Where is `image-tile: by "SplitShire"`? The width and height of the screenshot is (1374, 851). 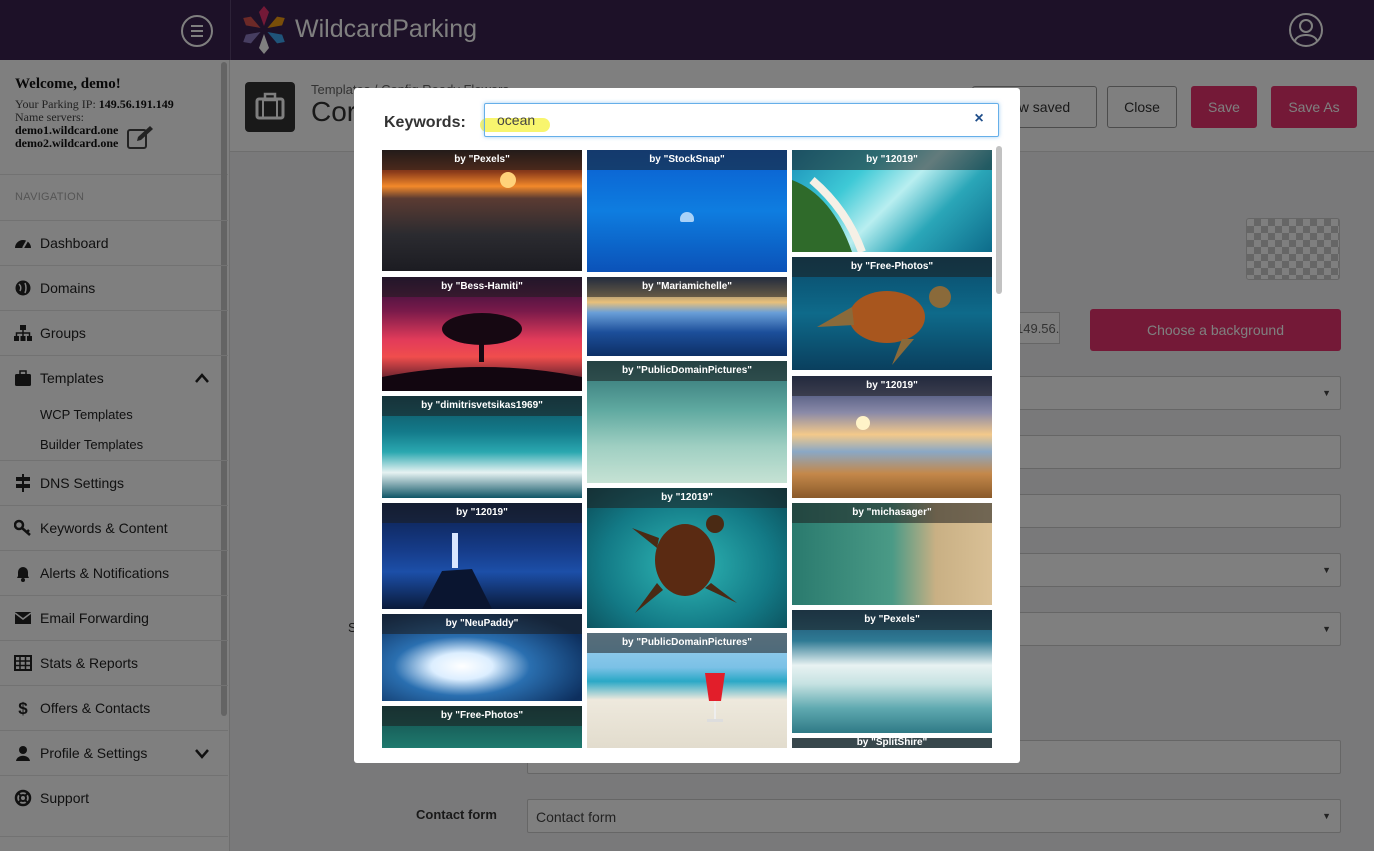 image-tile: by "SplitShire" is located at coordinates (892, 743).